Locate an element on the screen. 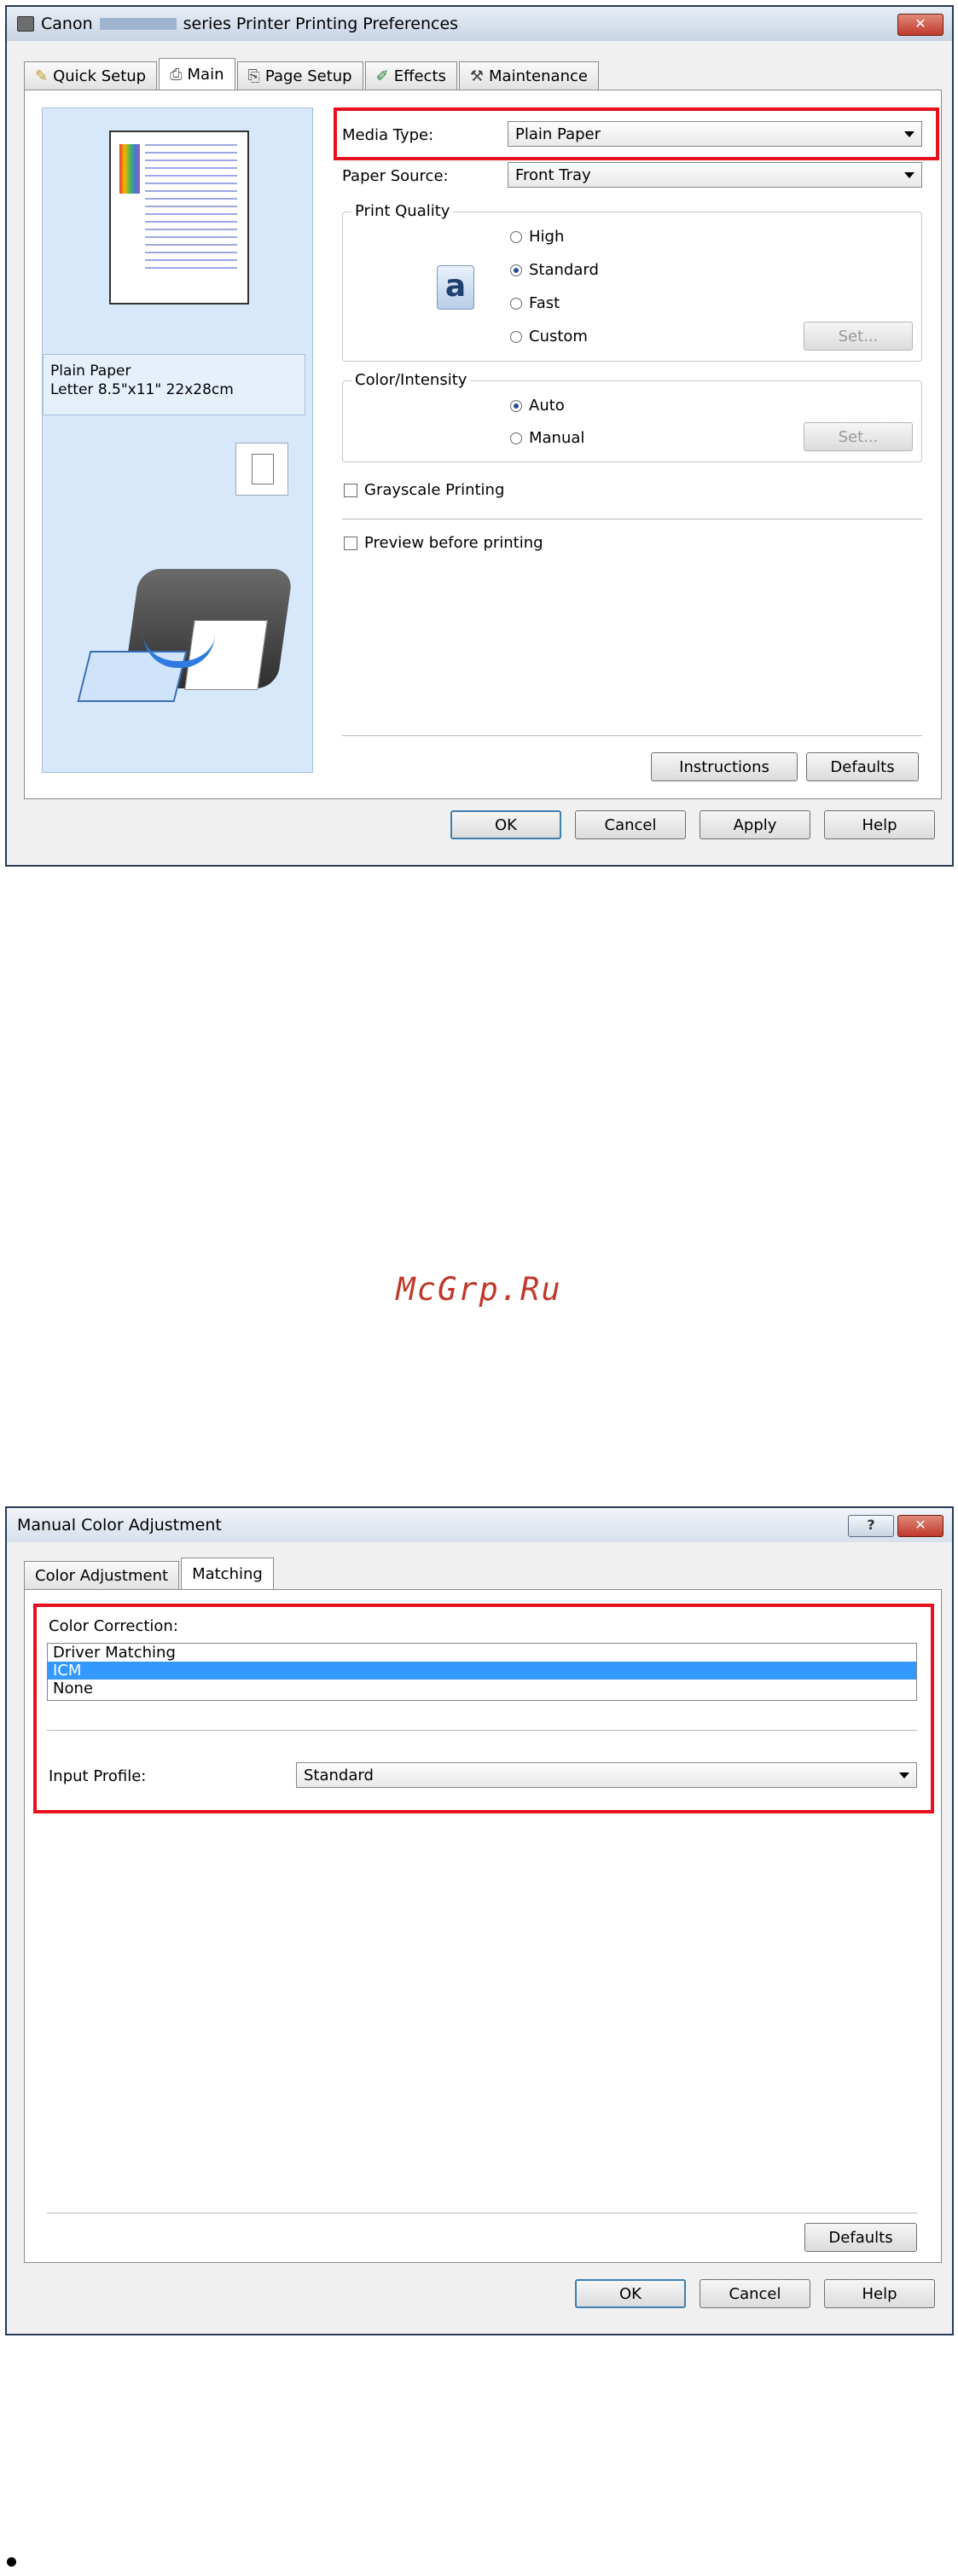 This screenshot has height=2576, width=958. preview-before-printing-label: Preview before printing is located at coordinates (453, 543).